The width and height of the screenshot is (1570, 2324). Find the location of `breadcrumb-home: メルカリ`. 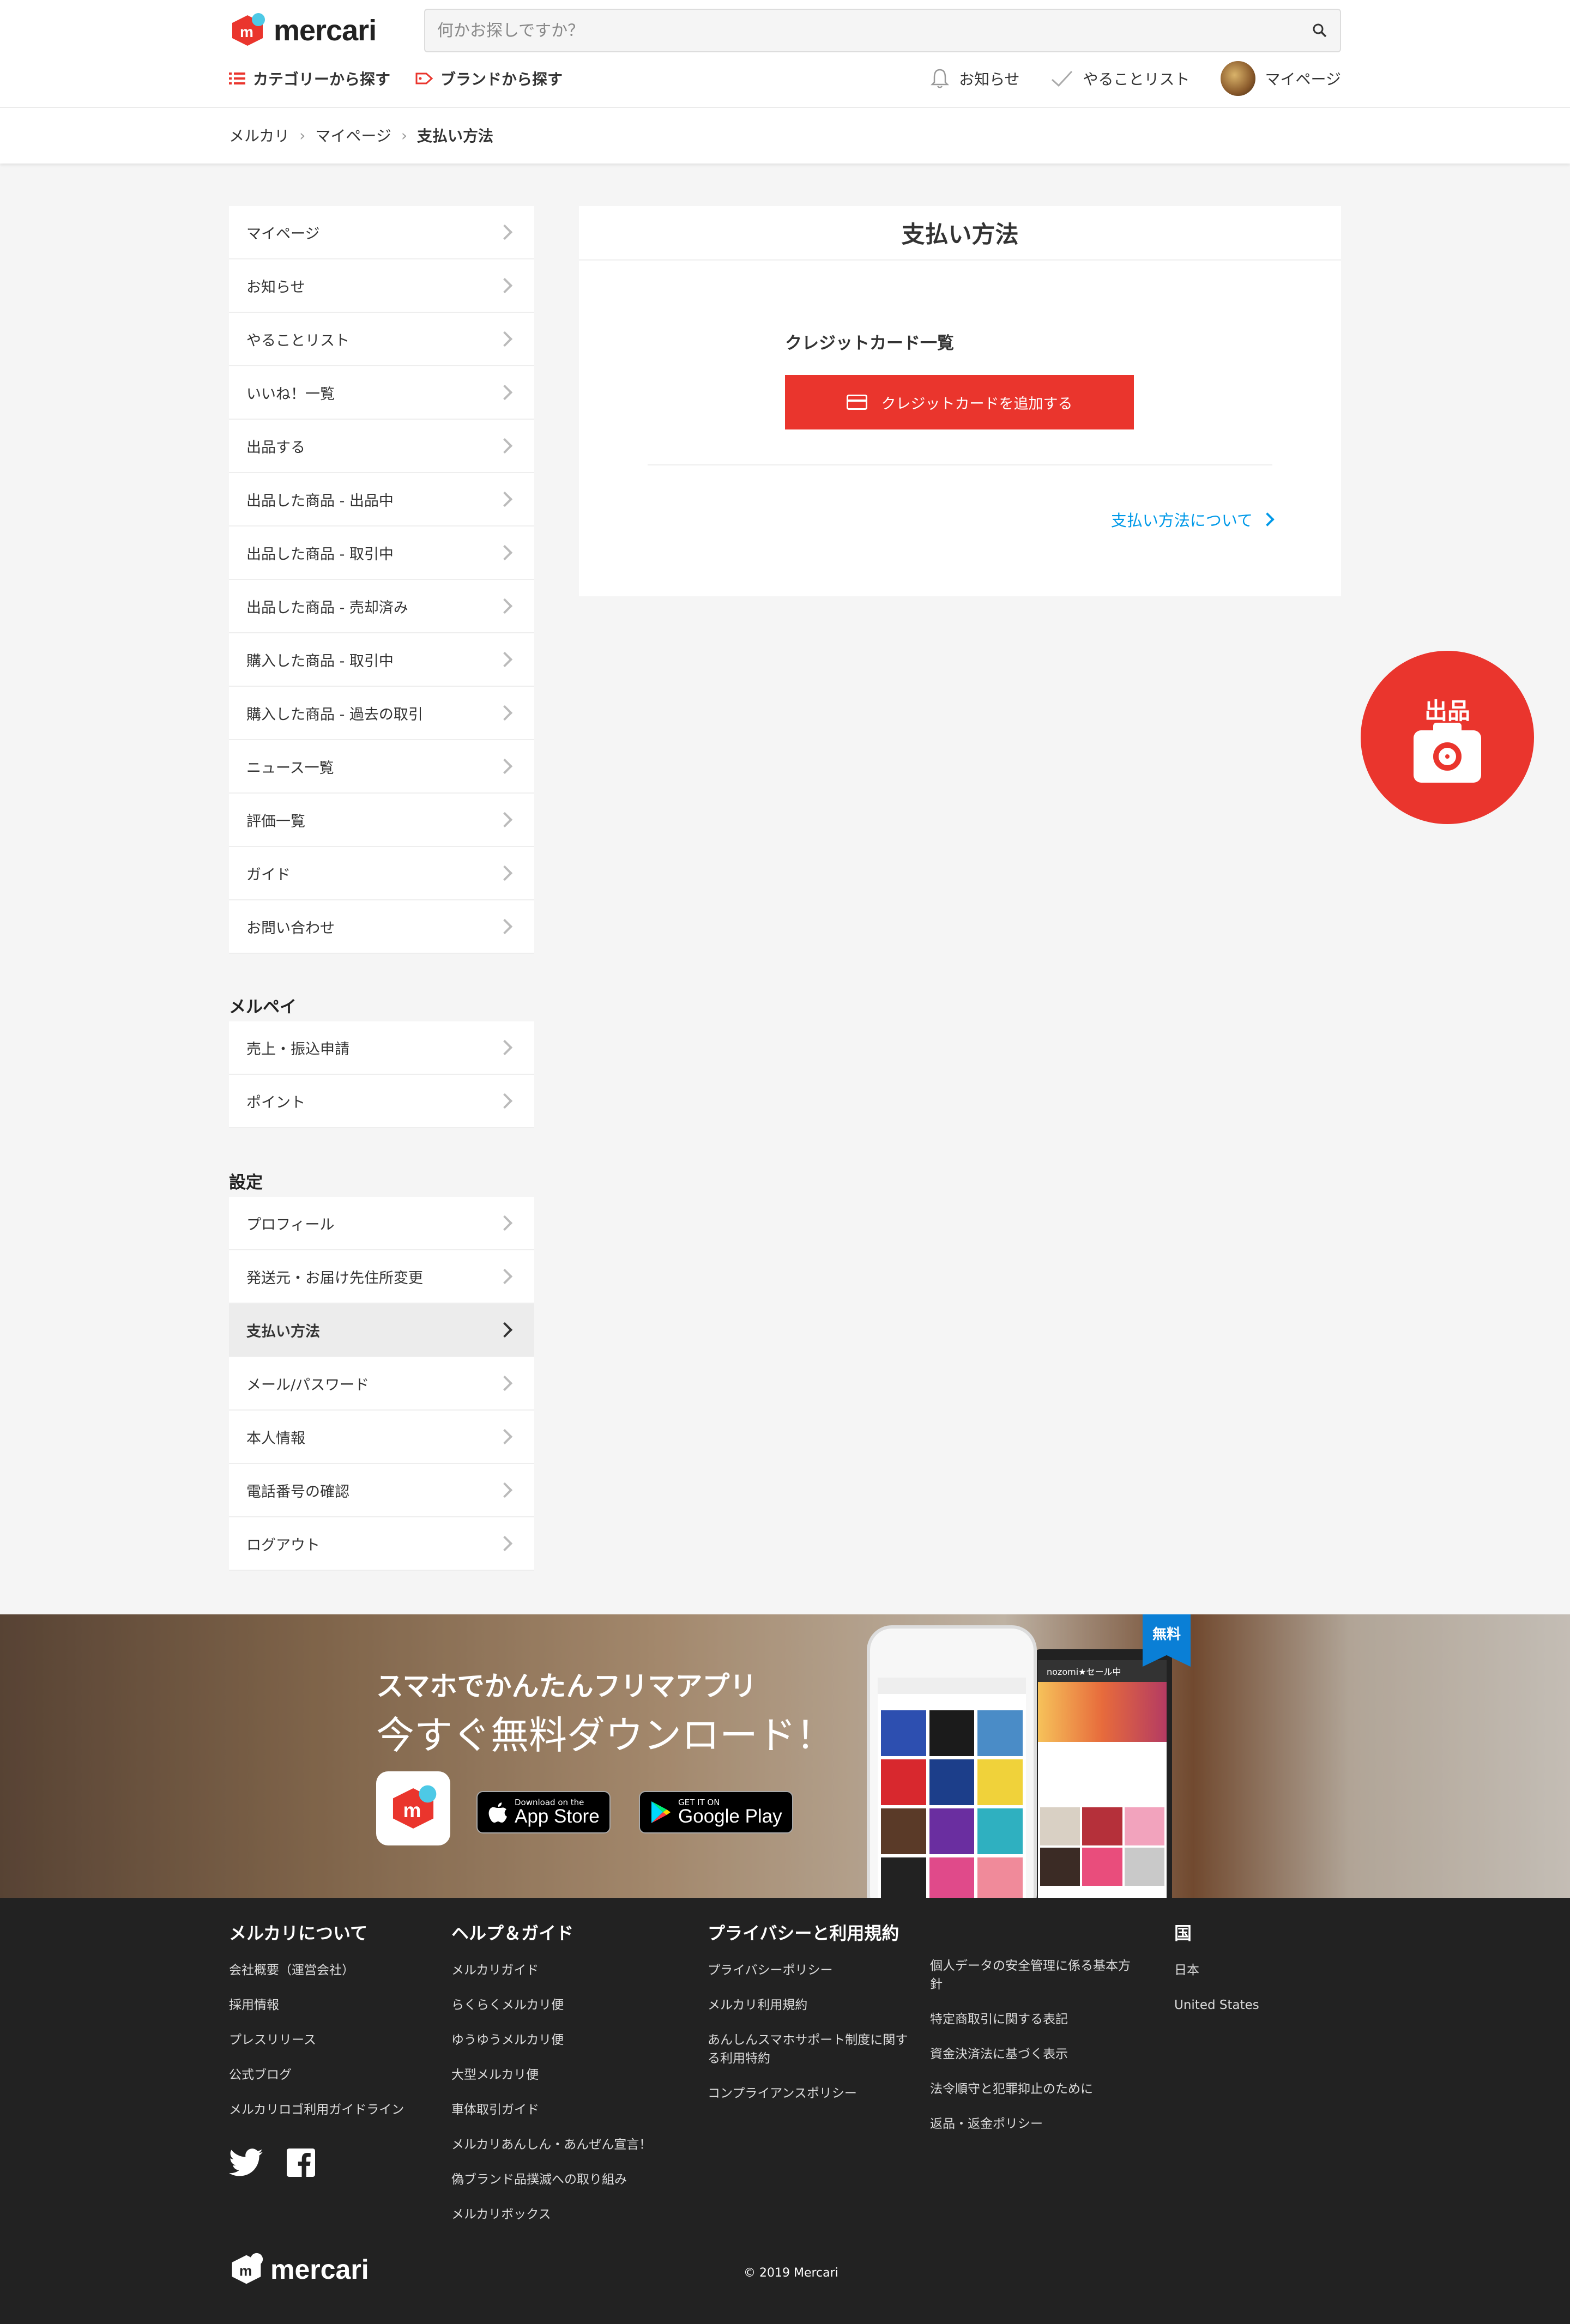

breadcrumb-home: メルカリ is located at coordinates (259, 135).